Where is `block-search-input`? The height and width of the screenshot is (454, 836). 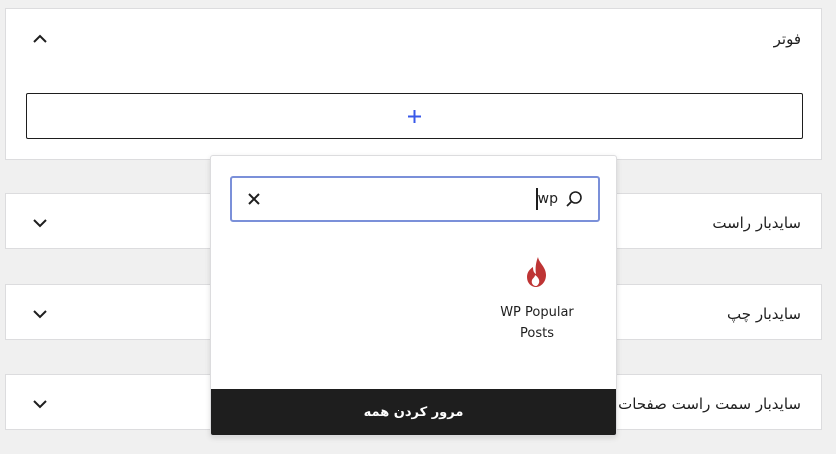
block-search-input is located at coordinates (415, 199).